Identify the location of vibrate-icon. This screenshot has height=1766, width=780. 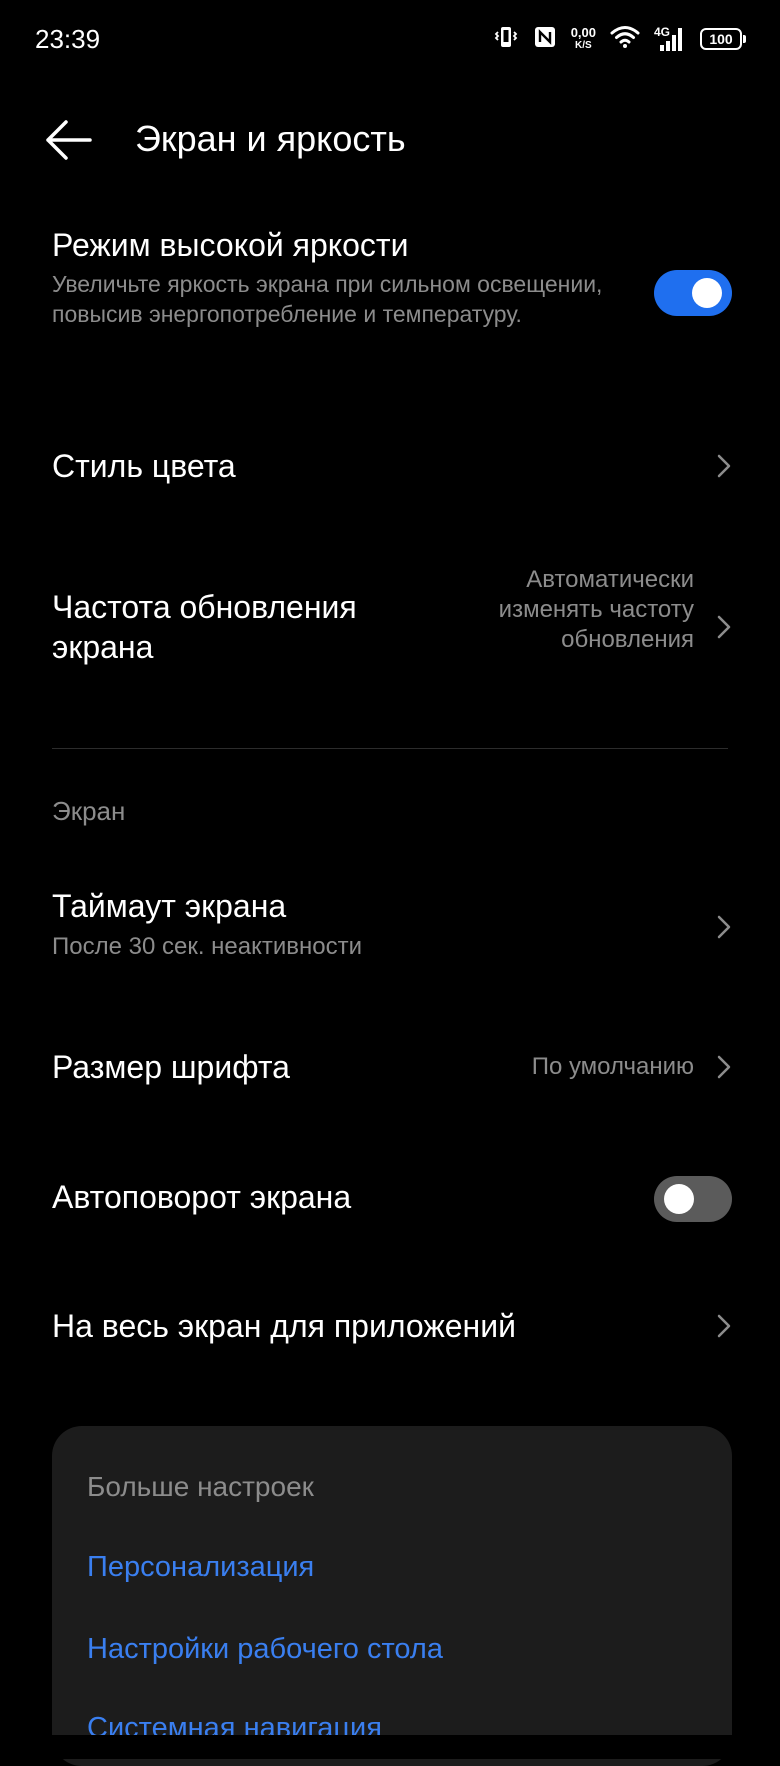
(506, 39).